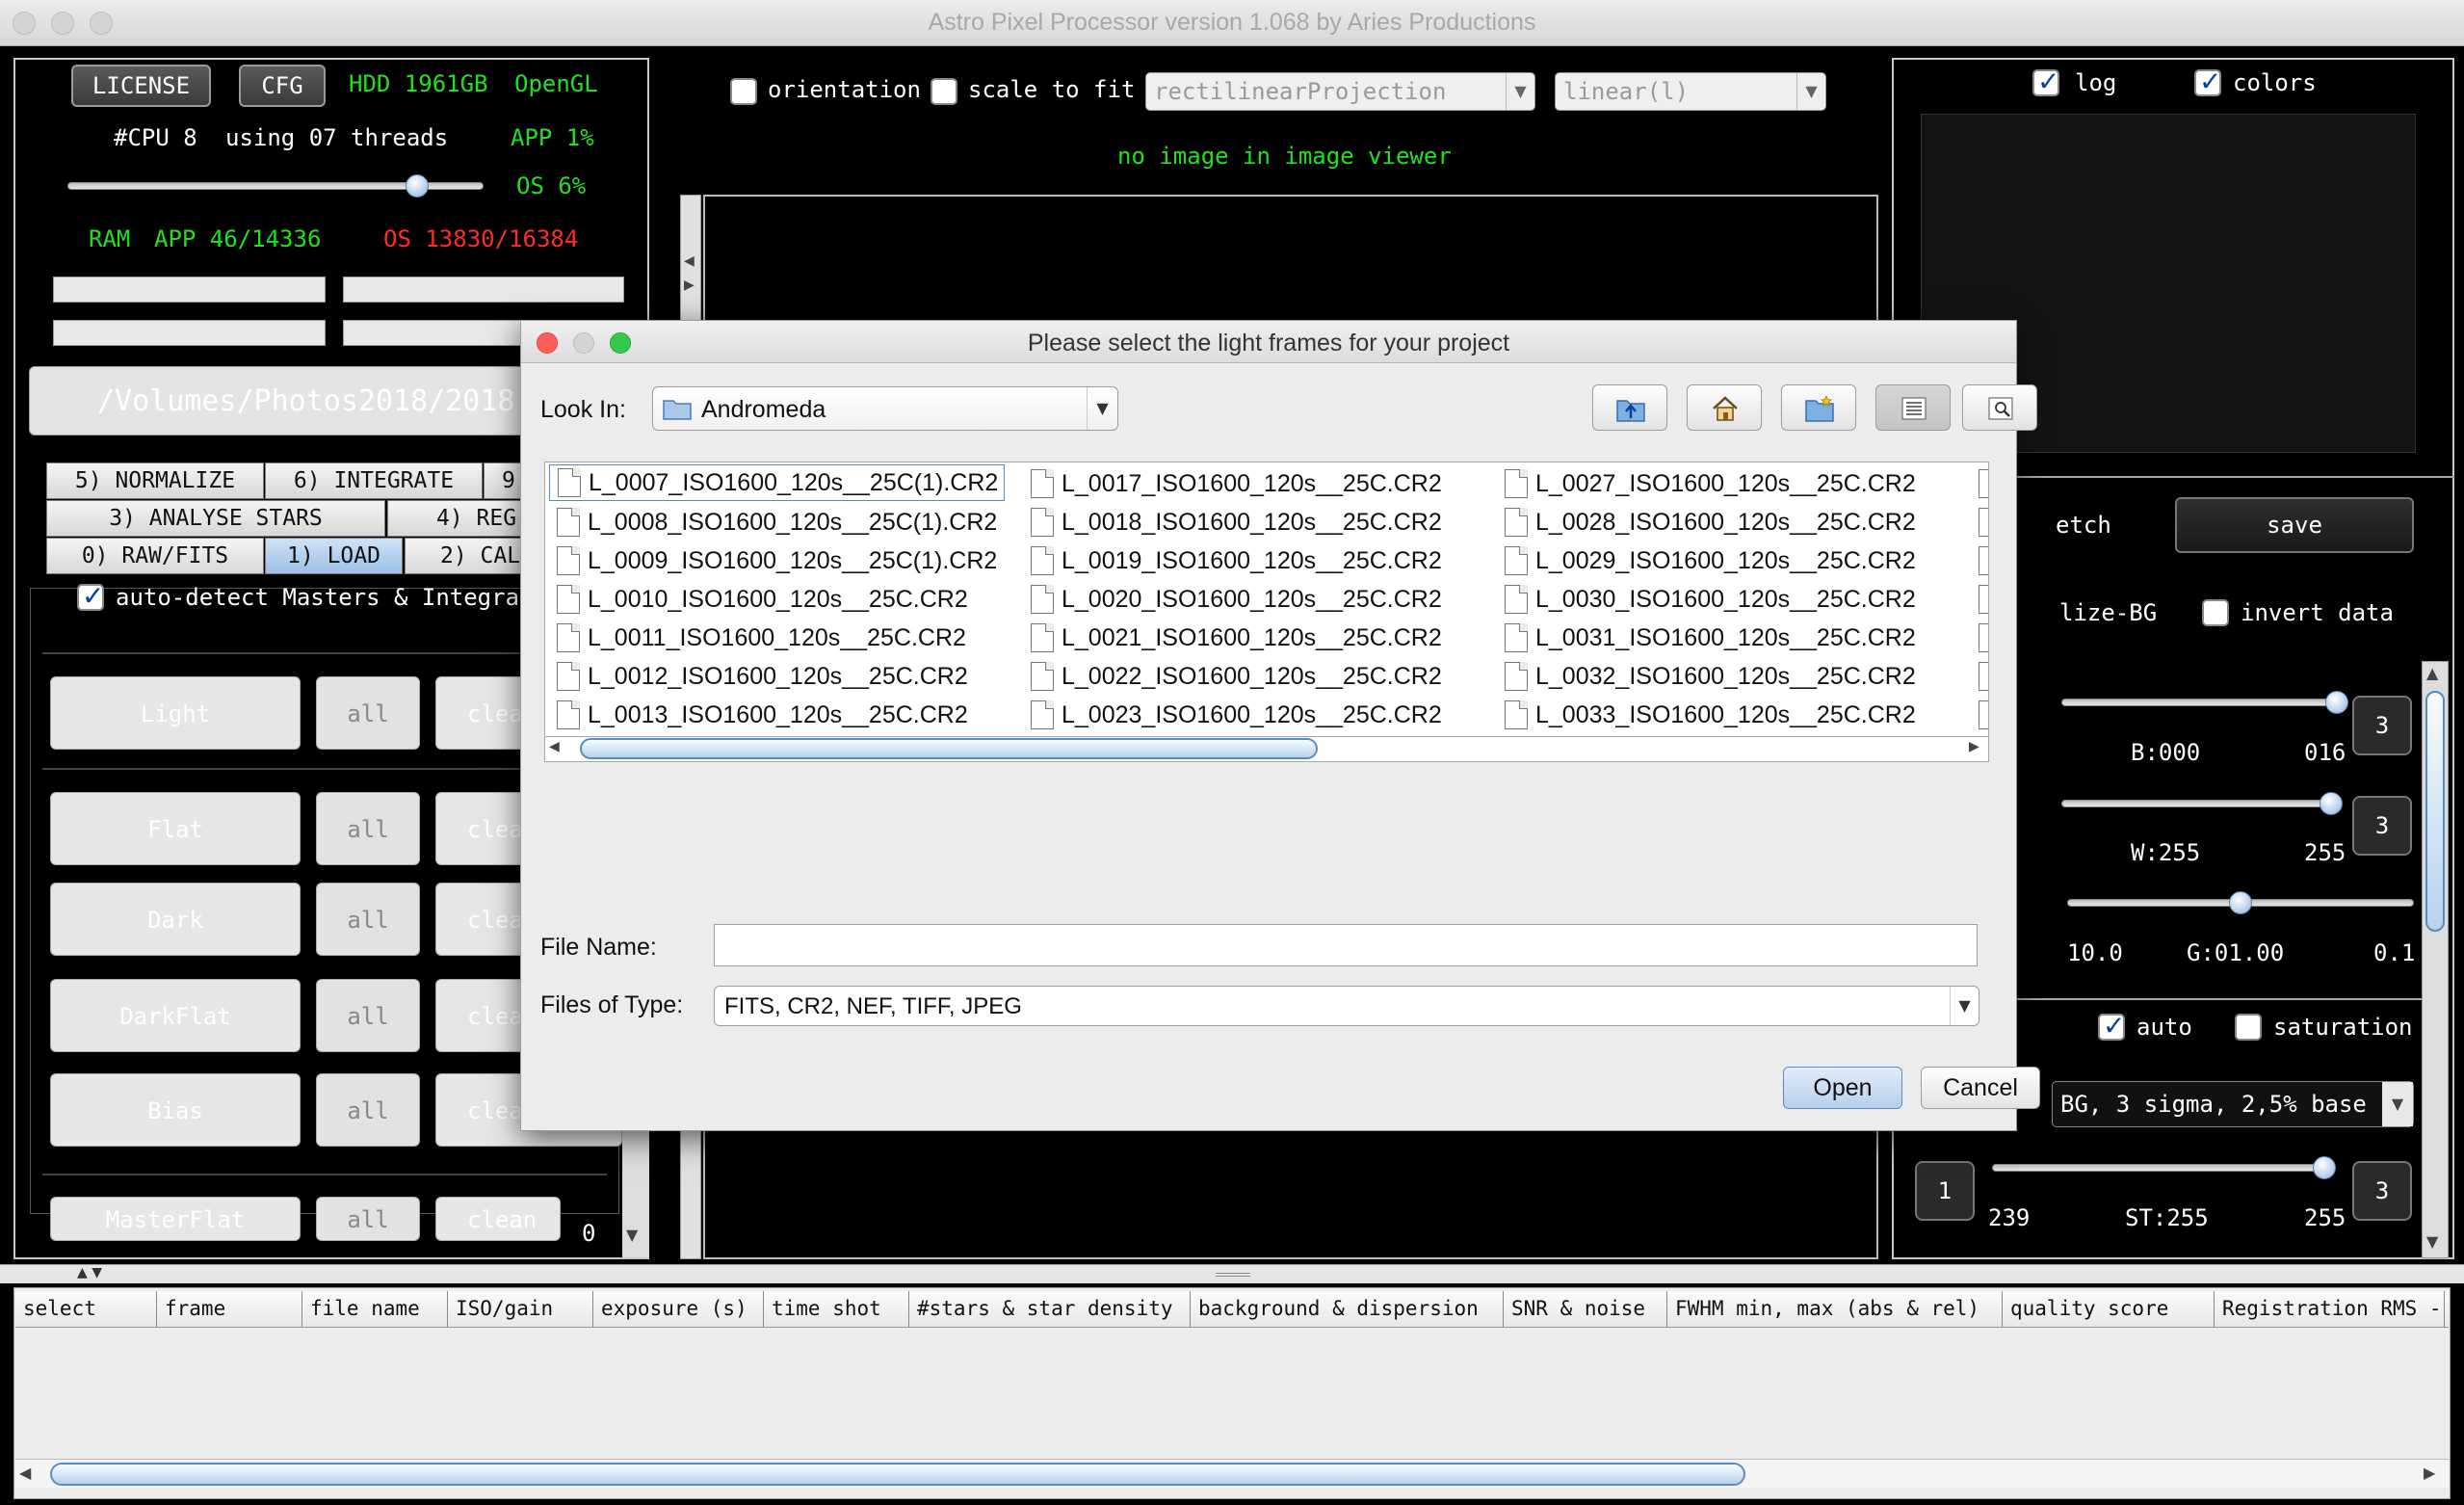 The image size is (2464, 1505). Describe the element at coordinates (368, 829) in the screenshot. I see `select-all-flat-button: all` at that location.